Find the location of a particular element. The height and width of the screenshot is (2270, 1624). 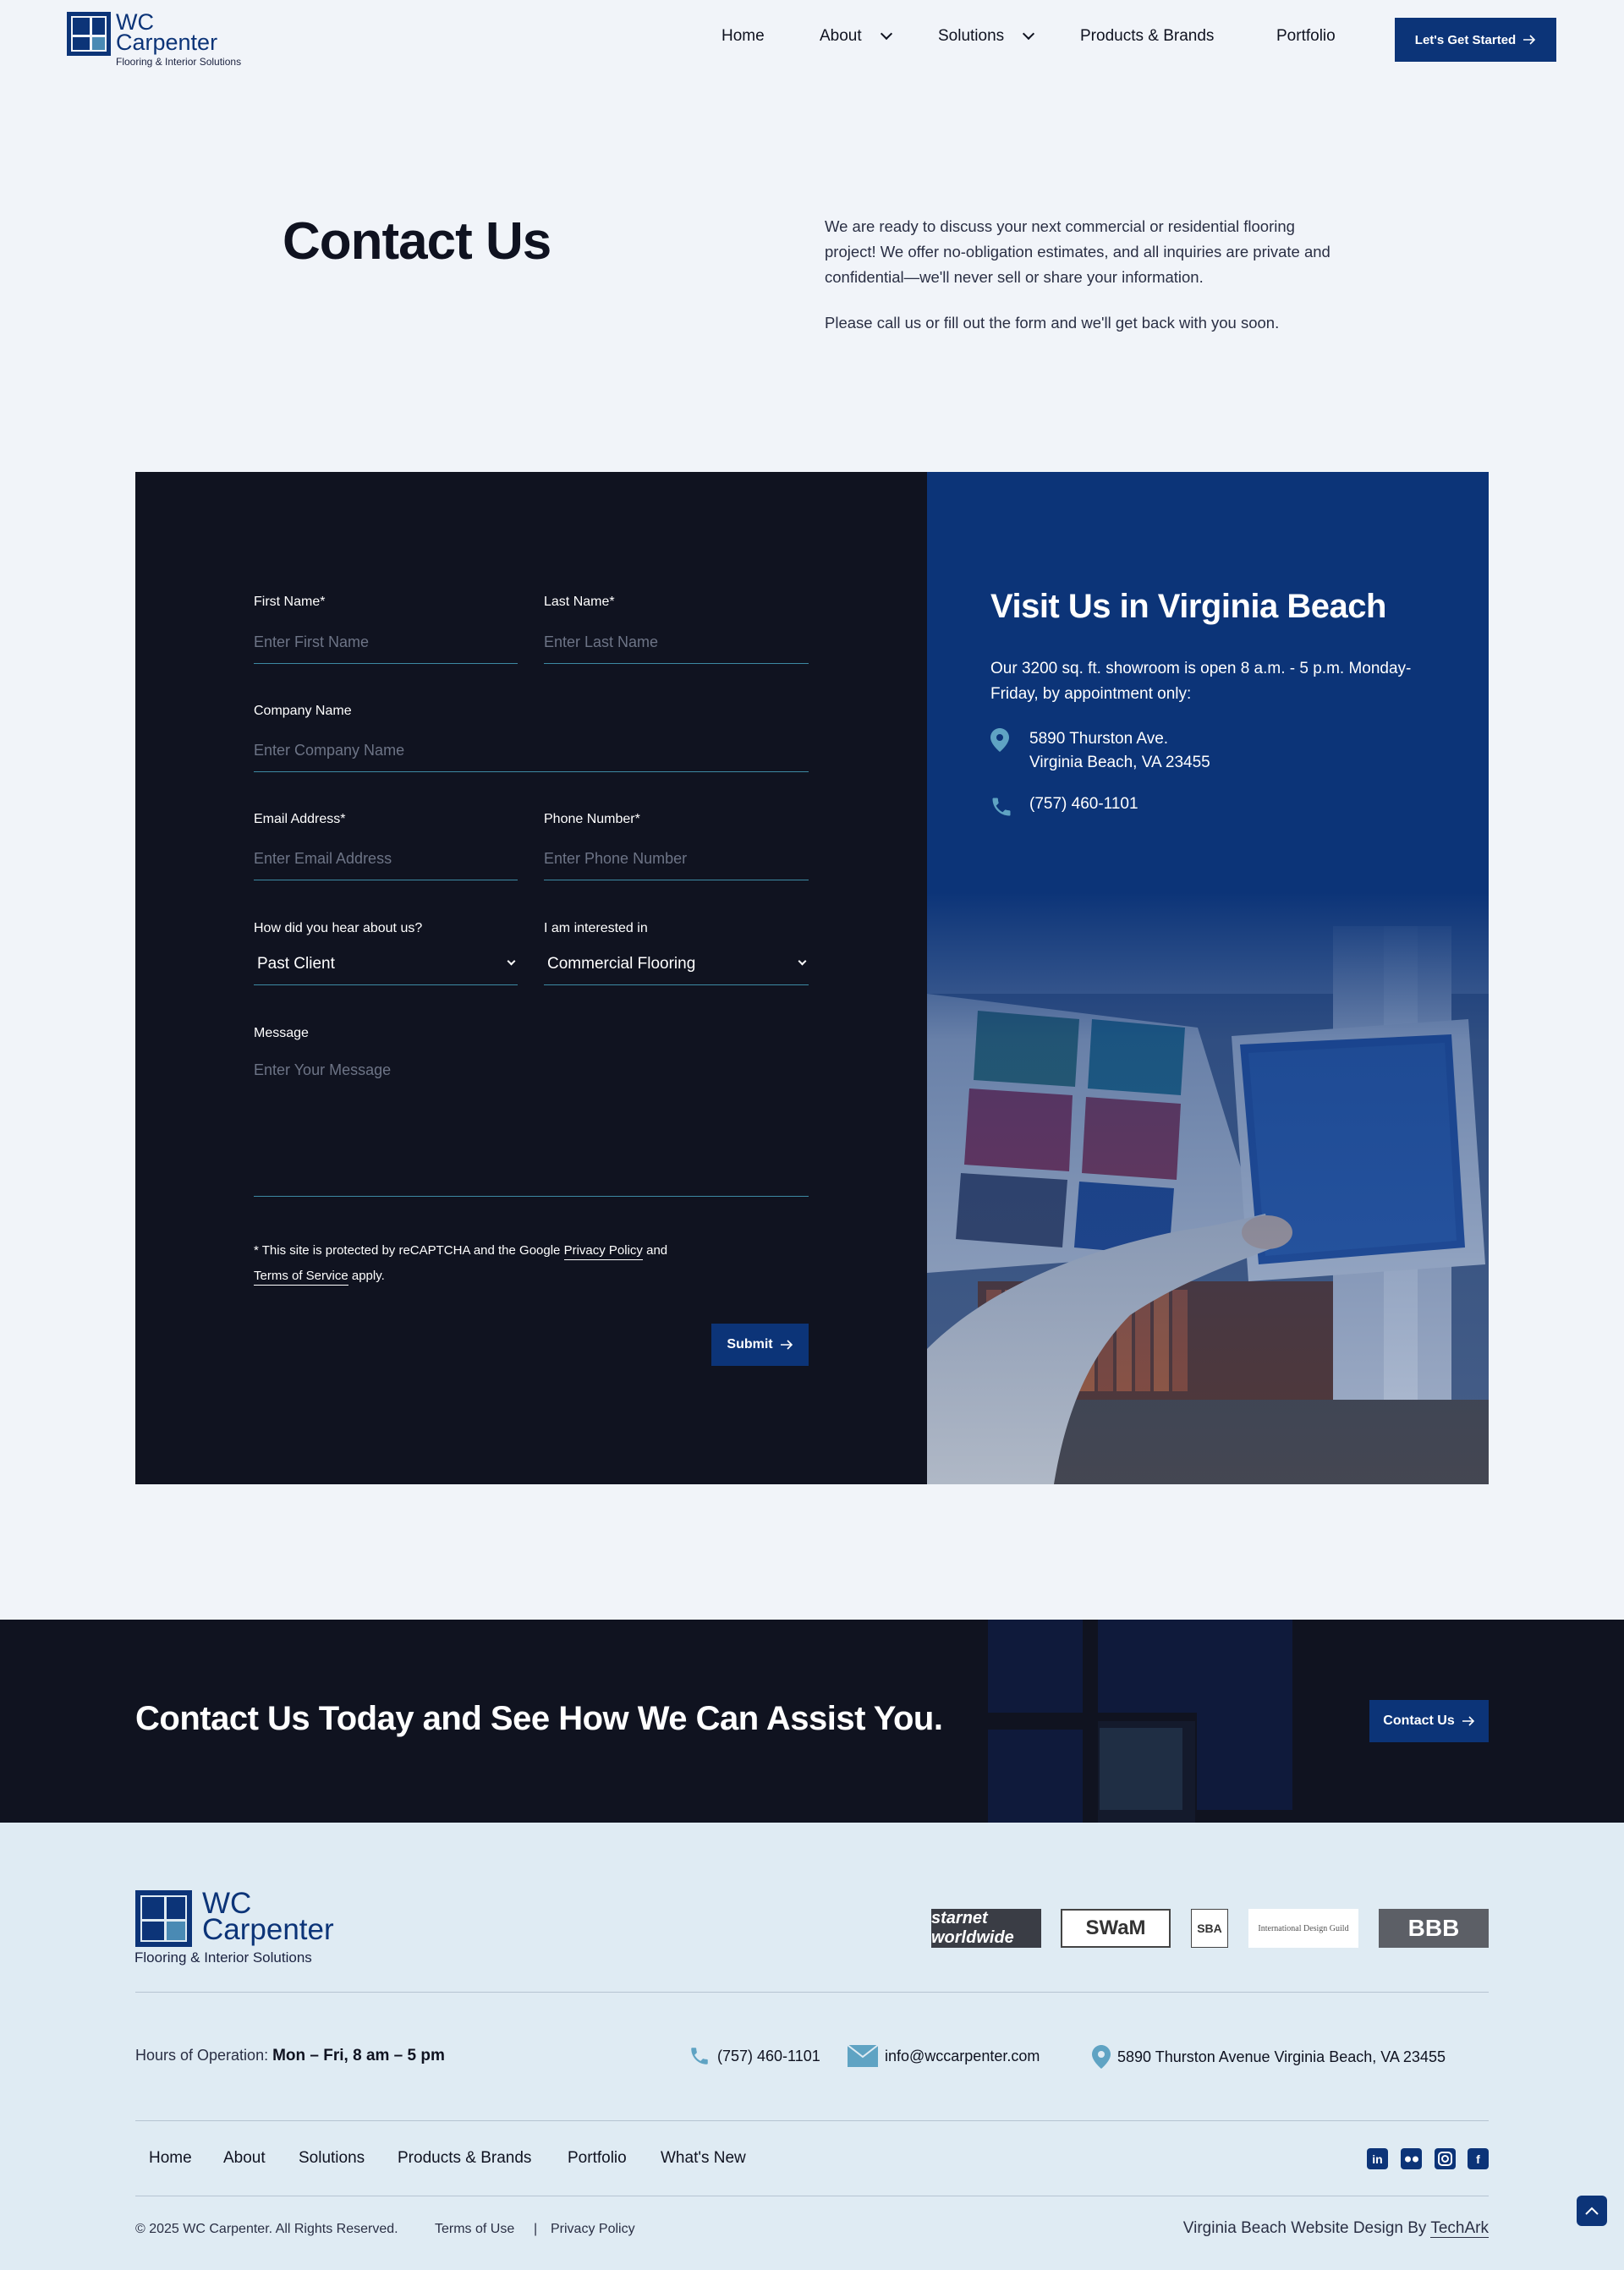

email-input: Enter Email Address is located at coordinates (386, 861).